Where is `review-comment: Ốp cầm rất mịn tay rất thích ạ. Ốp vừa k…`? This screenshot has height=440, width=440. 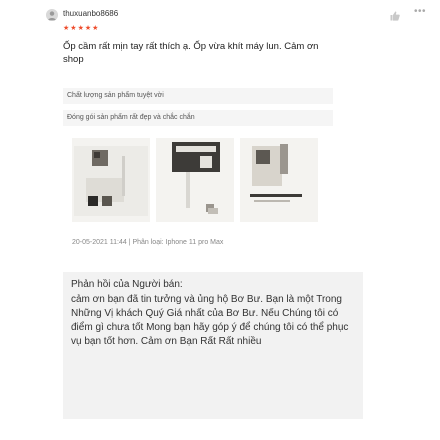
review-comment: Ốp cầm rất mịn tay rất thích ạ. Ốp vừa k… is located at coordinates (191, 53).